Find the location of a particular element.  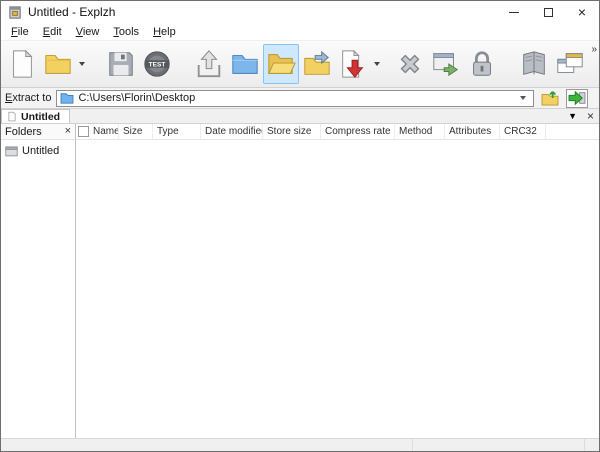

column-header-attributes: Attributes is located at coordinates (472, 131).